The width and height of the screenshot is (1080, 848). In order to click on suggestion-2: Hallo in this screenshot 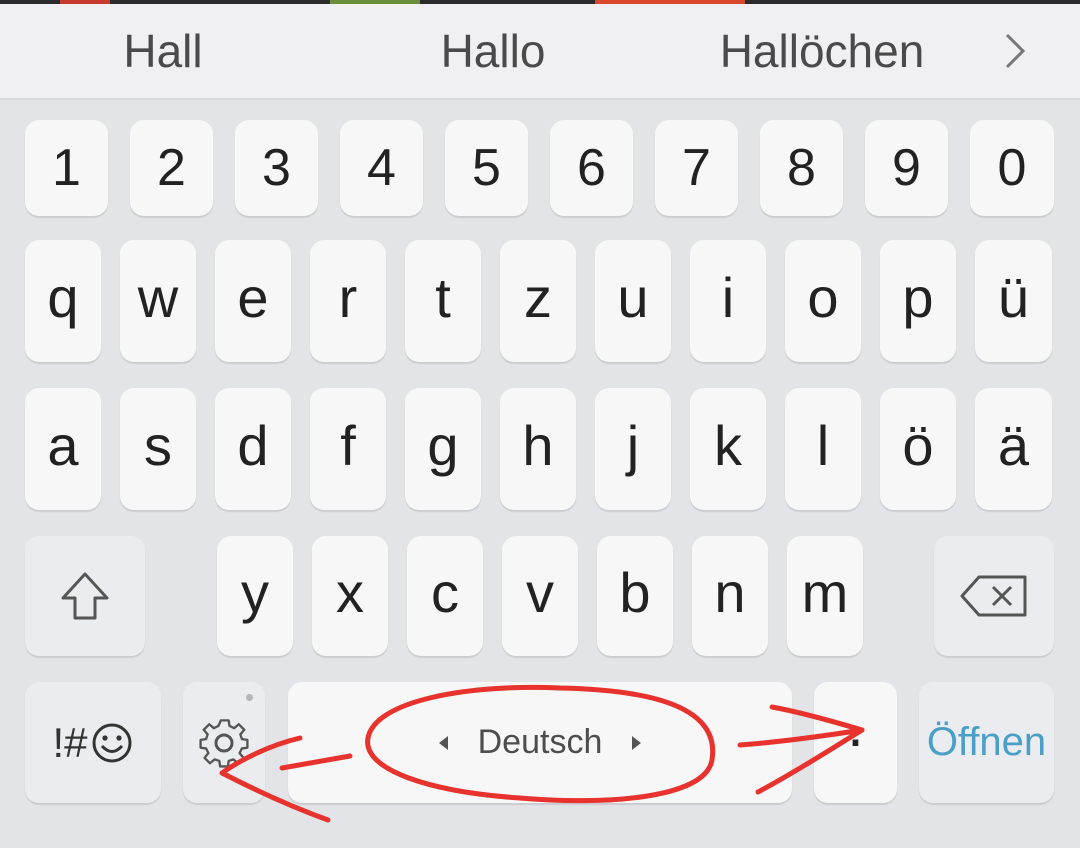, I will do `click(493, 51)`.